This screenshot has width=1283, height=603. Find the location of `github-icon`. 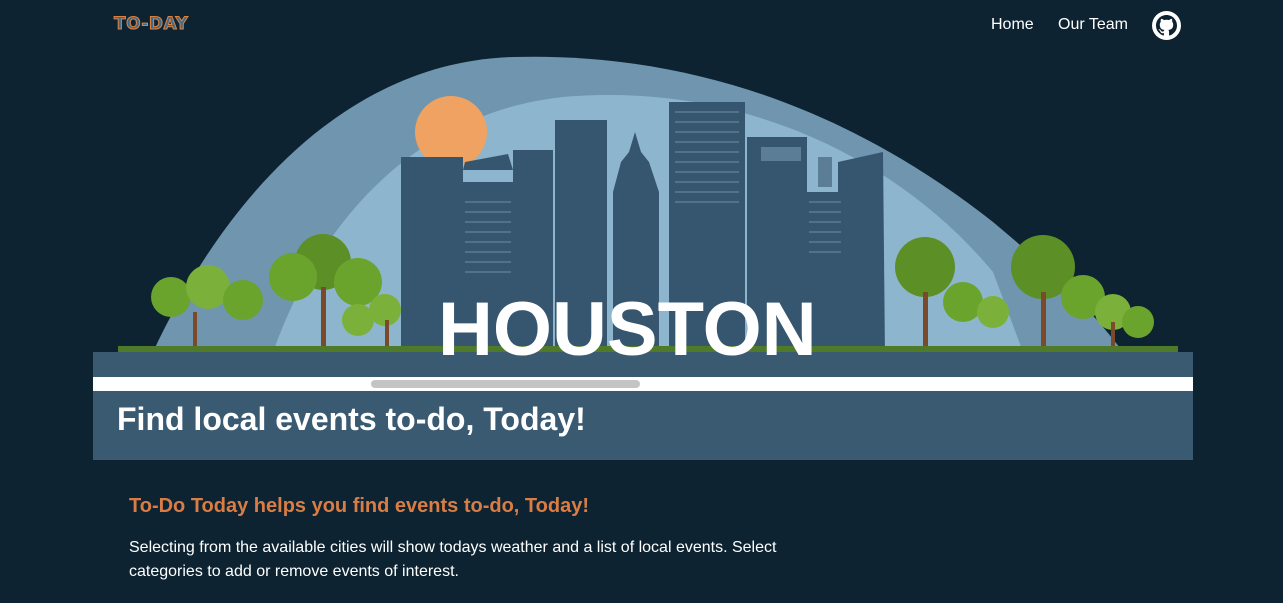

github-icon is located at coordinates (1166, 25).